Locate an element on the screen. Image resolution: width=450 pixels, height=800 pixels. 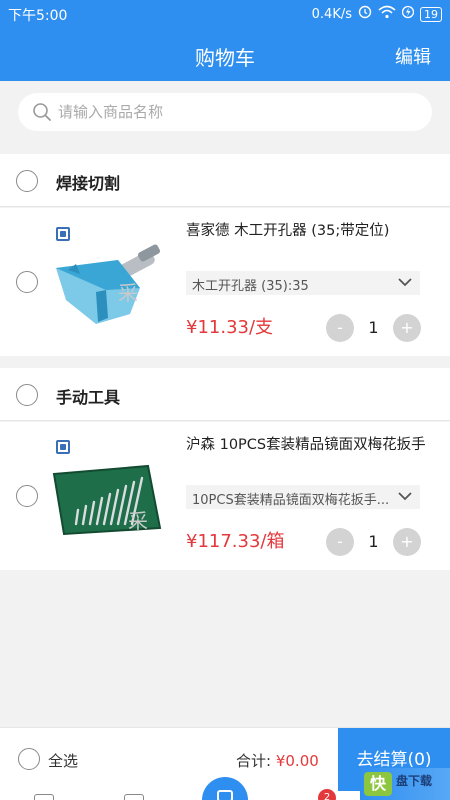
battery-icon: 19 is located at coordinates (431, 14).